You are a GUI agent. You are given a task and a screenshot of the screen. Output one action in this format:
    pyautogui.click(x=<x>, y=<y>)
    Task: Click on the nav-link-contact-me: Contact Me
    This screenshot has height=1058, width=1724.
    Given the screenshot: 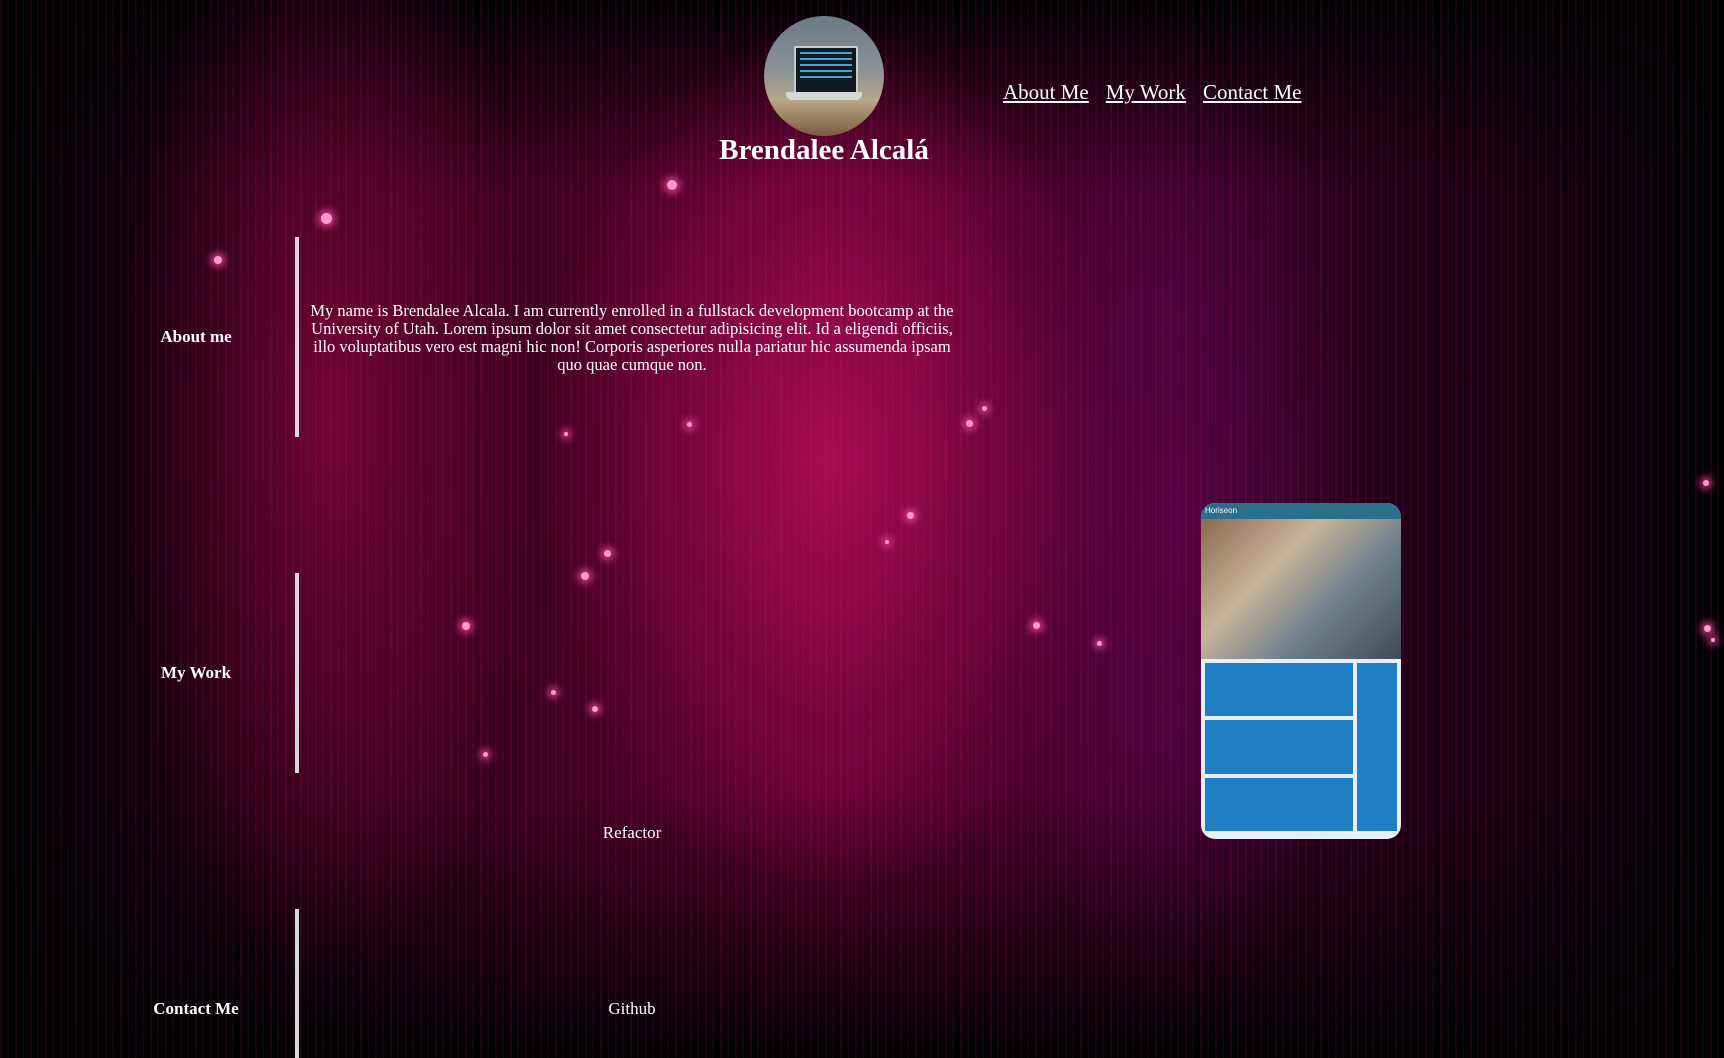 What is the action you would take?
    pyautogui.click(x=1252, y=92)
    